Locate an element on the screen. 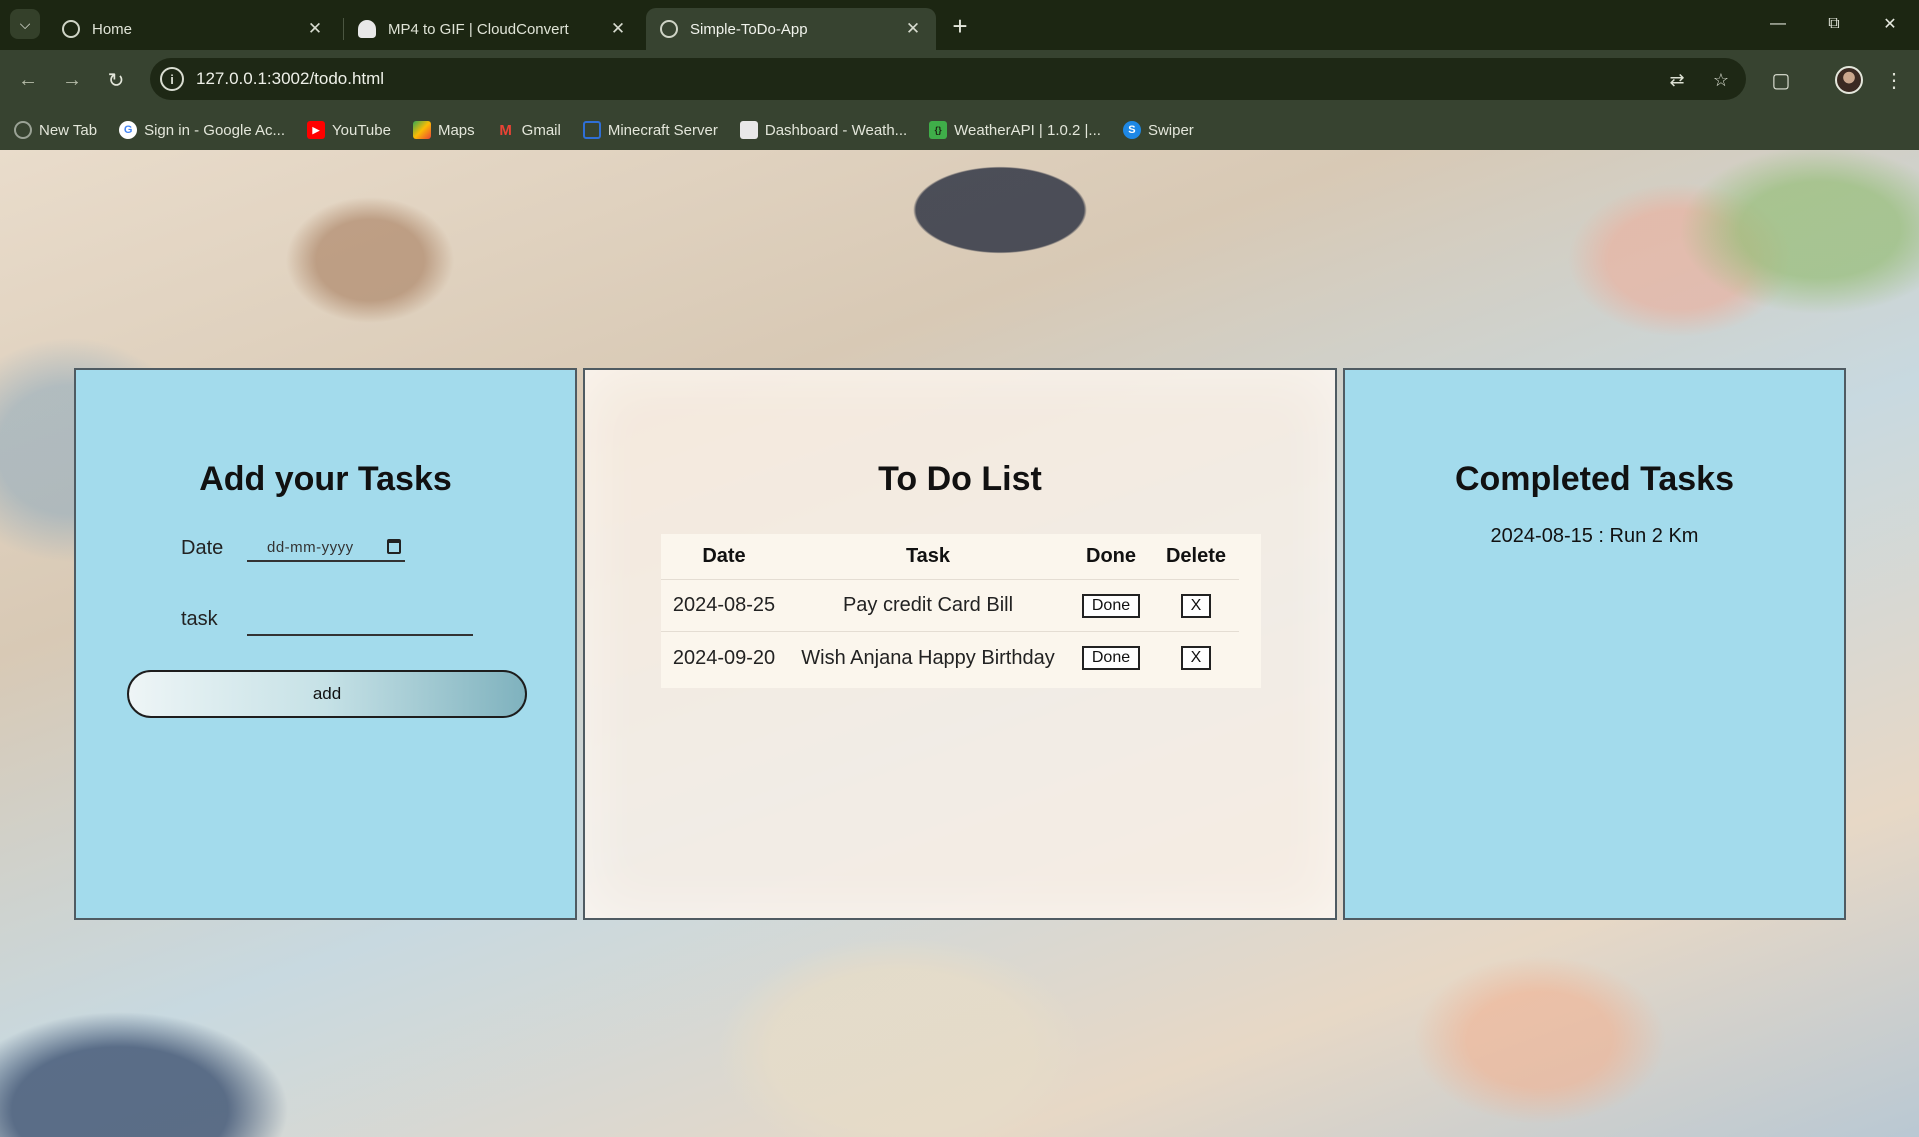  tab-simple-todo-app: Simple-ToDo-App ✕ is located at coordinates (791, 29).